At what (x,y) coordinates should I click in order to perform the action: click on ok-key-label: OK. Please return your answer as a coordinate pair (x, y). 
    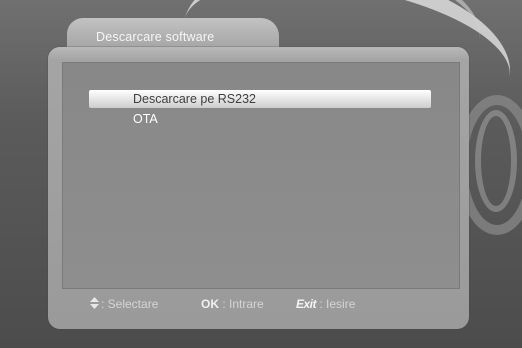
    Looking at the image, I should click on (210, 304).